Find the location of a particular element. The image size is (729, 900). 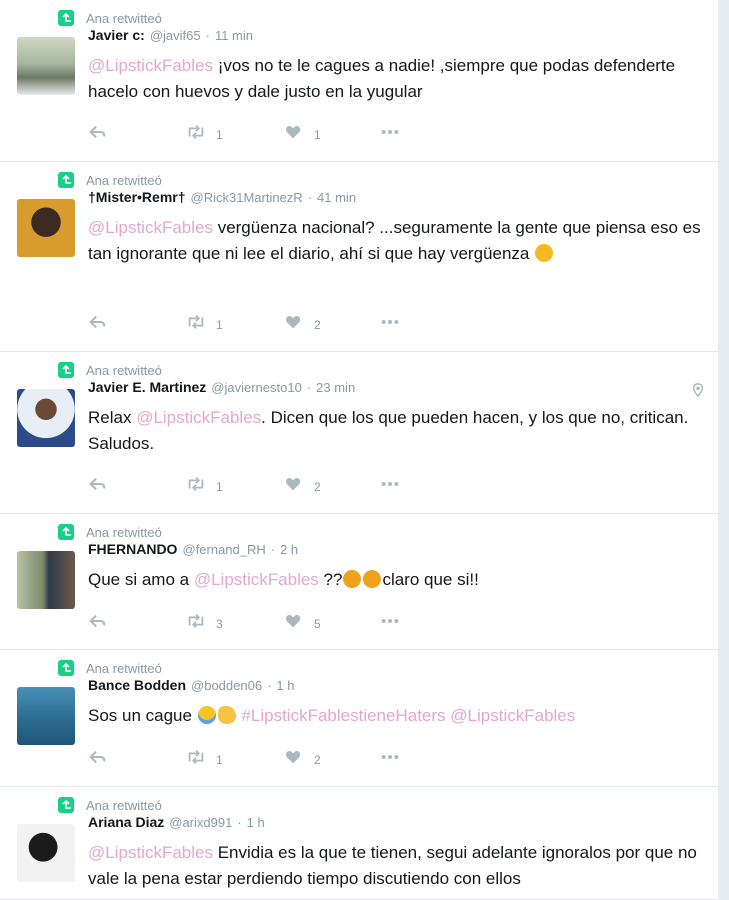

tweet-text-segment: Sos un cague is located at coordinates (142, 715).